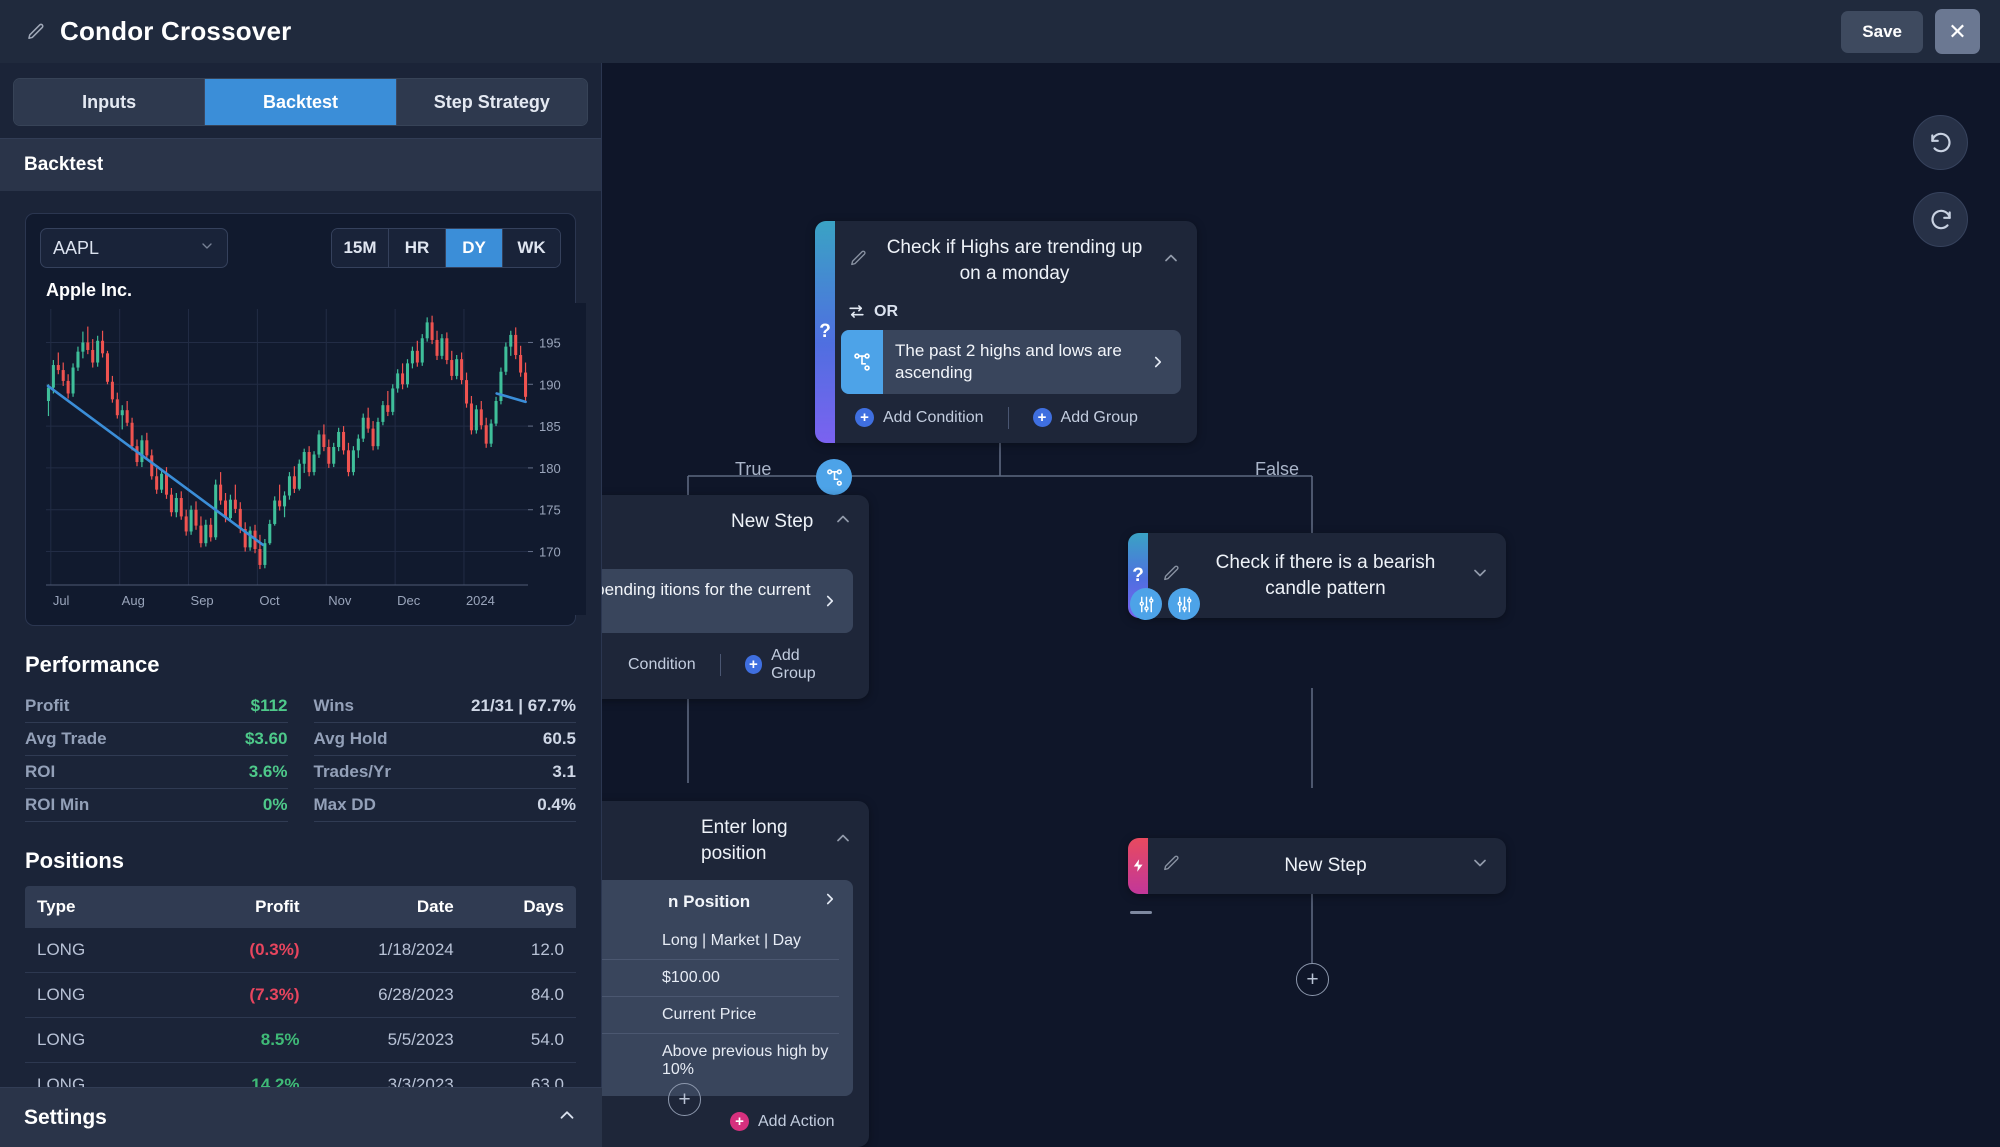 The height and width of the screenshot is (1147, 2000). Describe the element at coordinates (550, 552) in the screenshot. I see `svg-text: 170` at that location.